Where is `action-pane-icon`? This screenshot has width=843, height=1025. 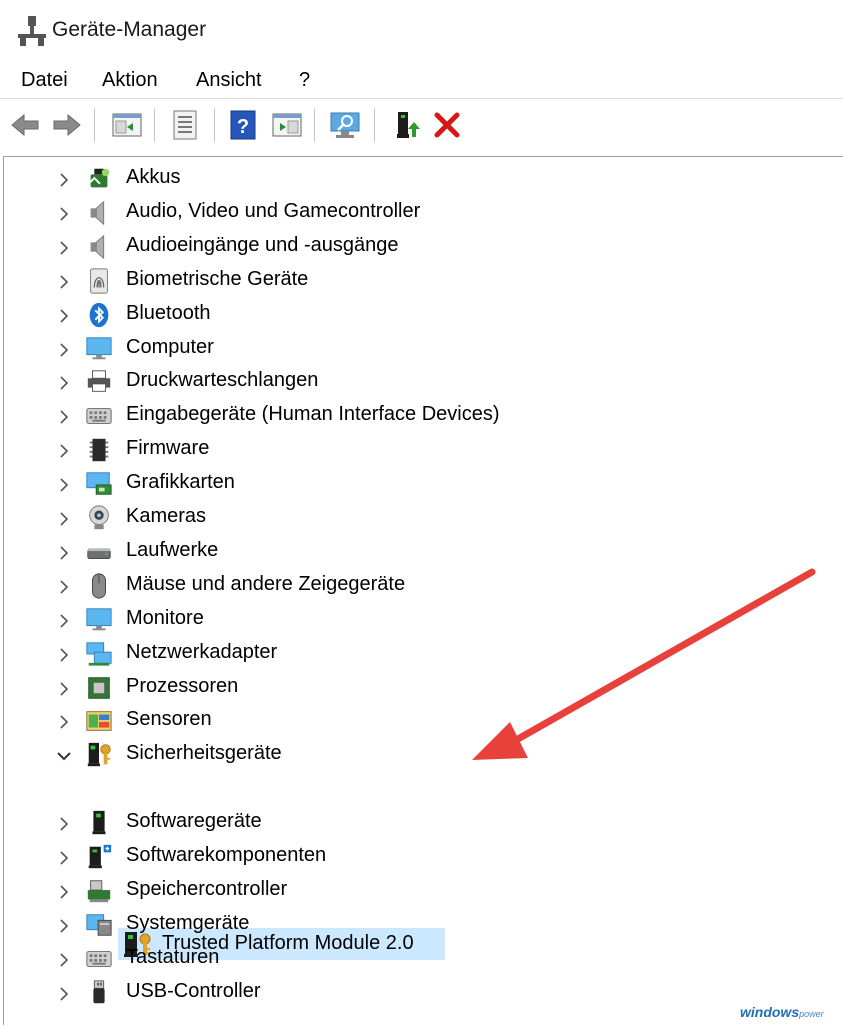 action-pane-icon is located at coordinates (287, 125).